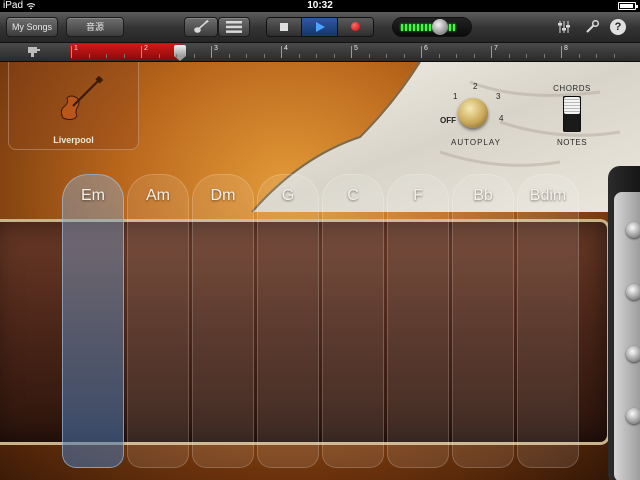 The width and height of the screenshot is (640, 480). I want to click on chord-strip-g: G, so click(288, 321).